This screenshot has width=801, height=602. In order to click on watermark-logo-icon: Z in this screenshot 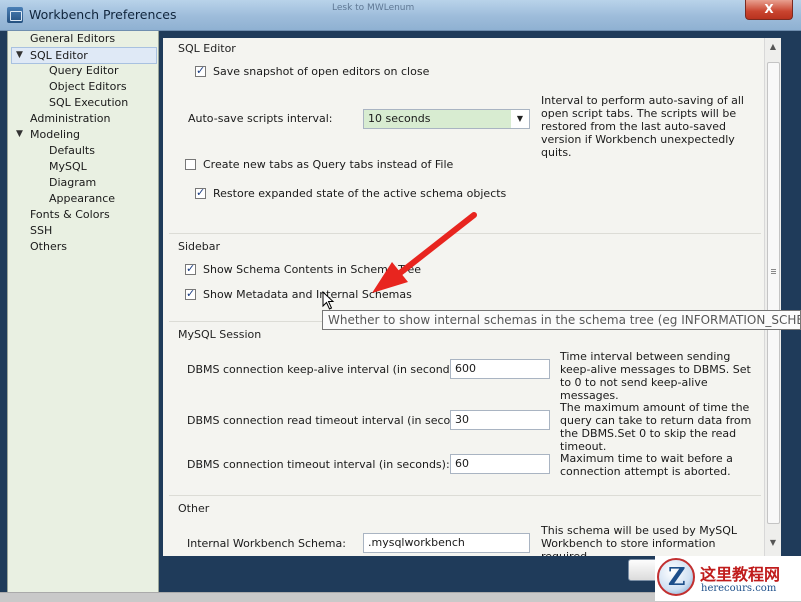, I will do `click(676, 577)`.